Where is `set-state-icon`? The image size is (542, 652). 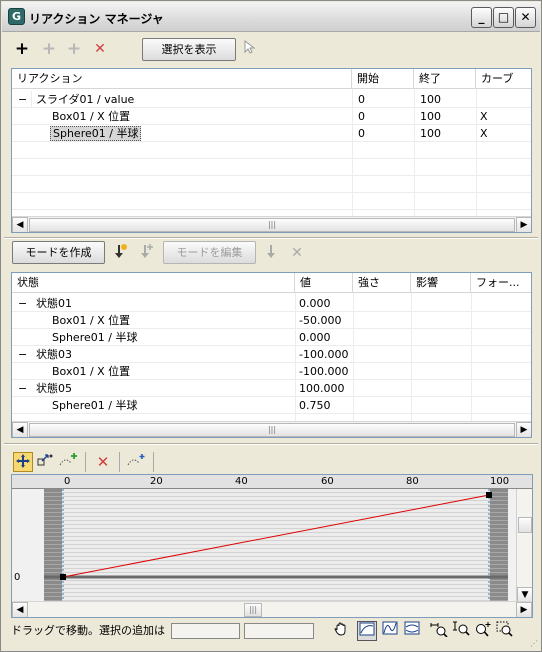
set-state-icon is located at coordinates (120, 253).